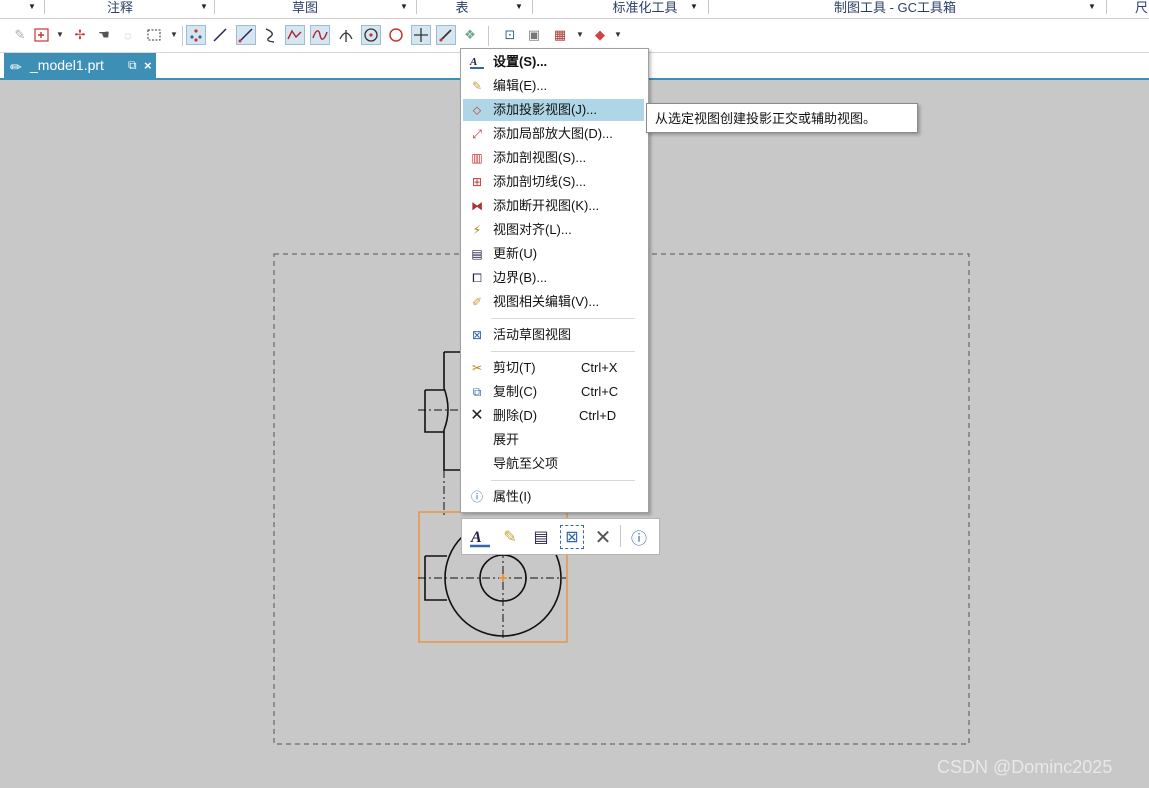  Describe the element at coordinates (515, 391) in the screenshot. I see `menu-item-label: 复制(C)` at that location.